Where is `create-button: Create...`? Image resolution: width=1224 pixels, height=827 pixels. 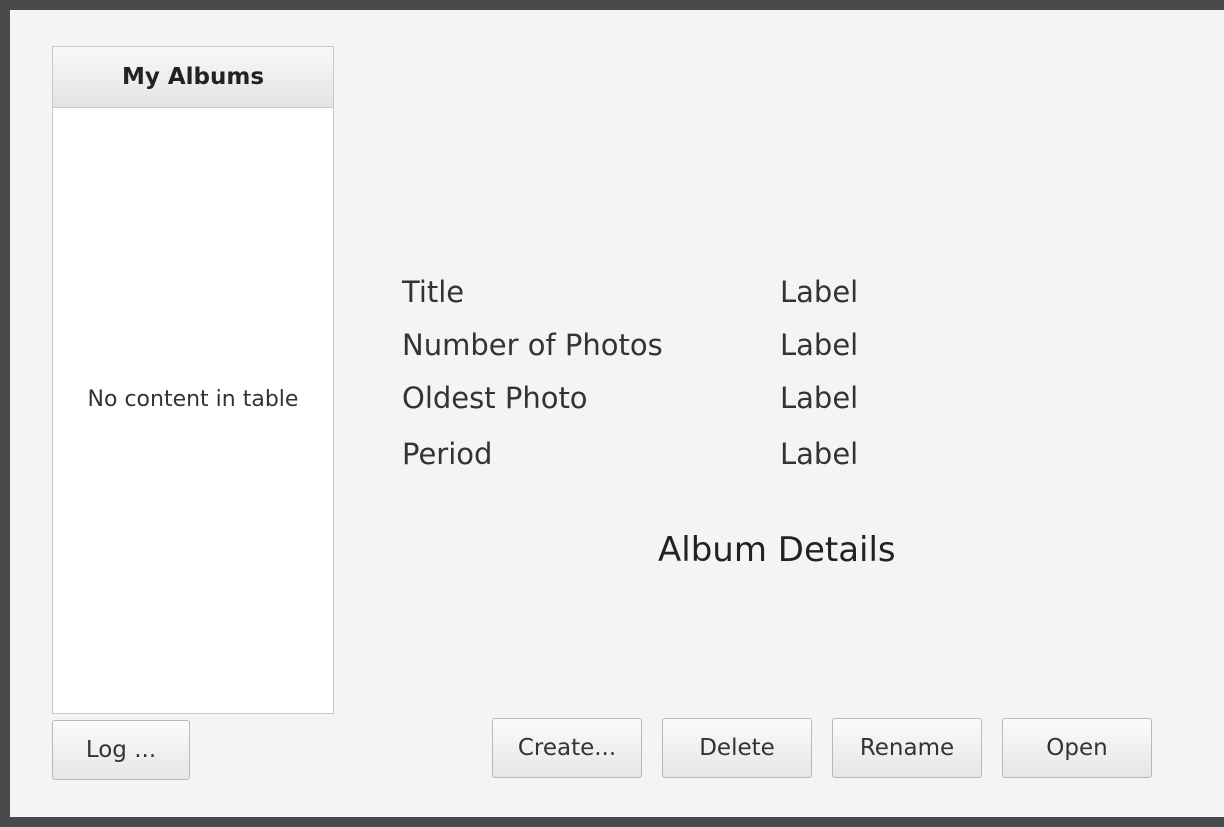
create-button: Create... is located at coordinates (567, 748).